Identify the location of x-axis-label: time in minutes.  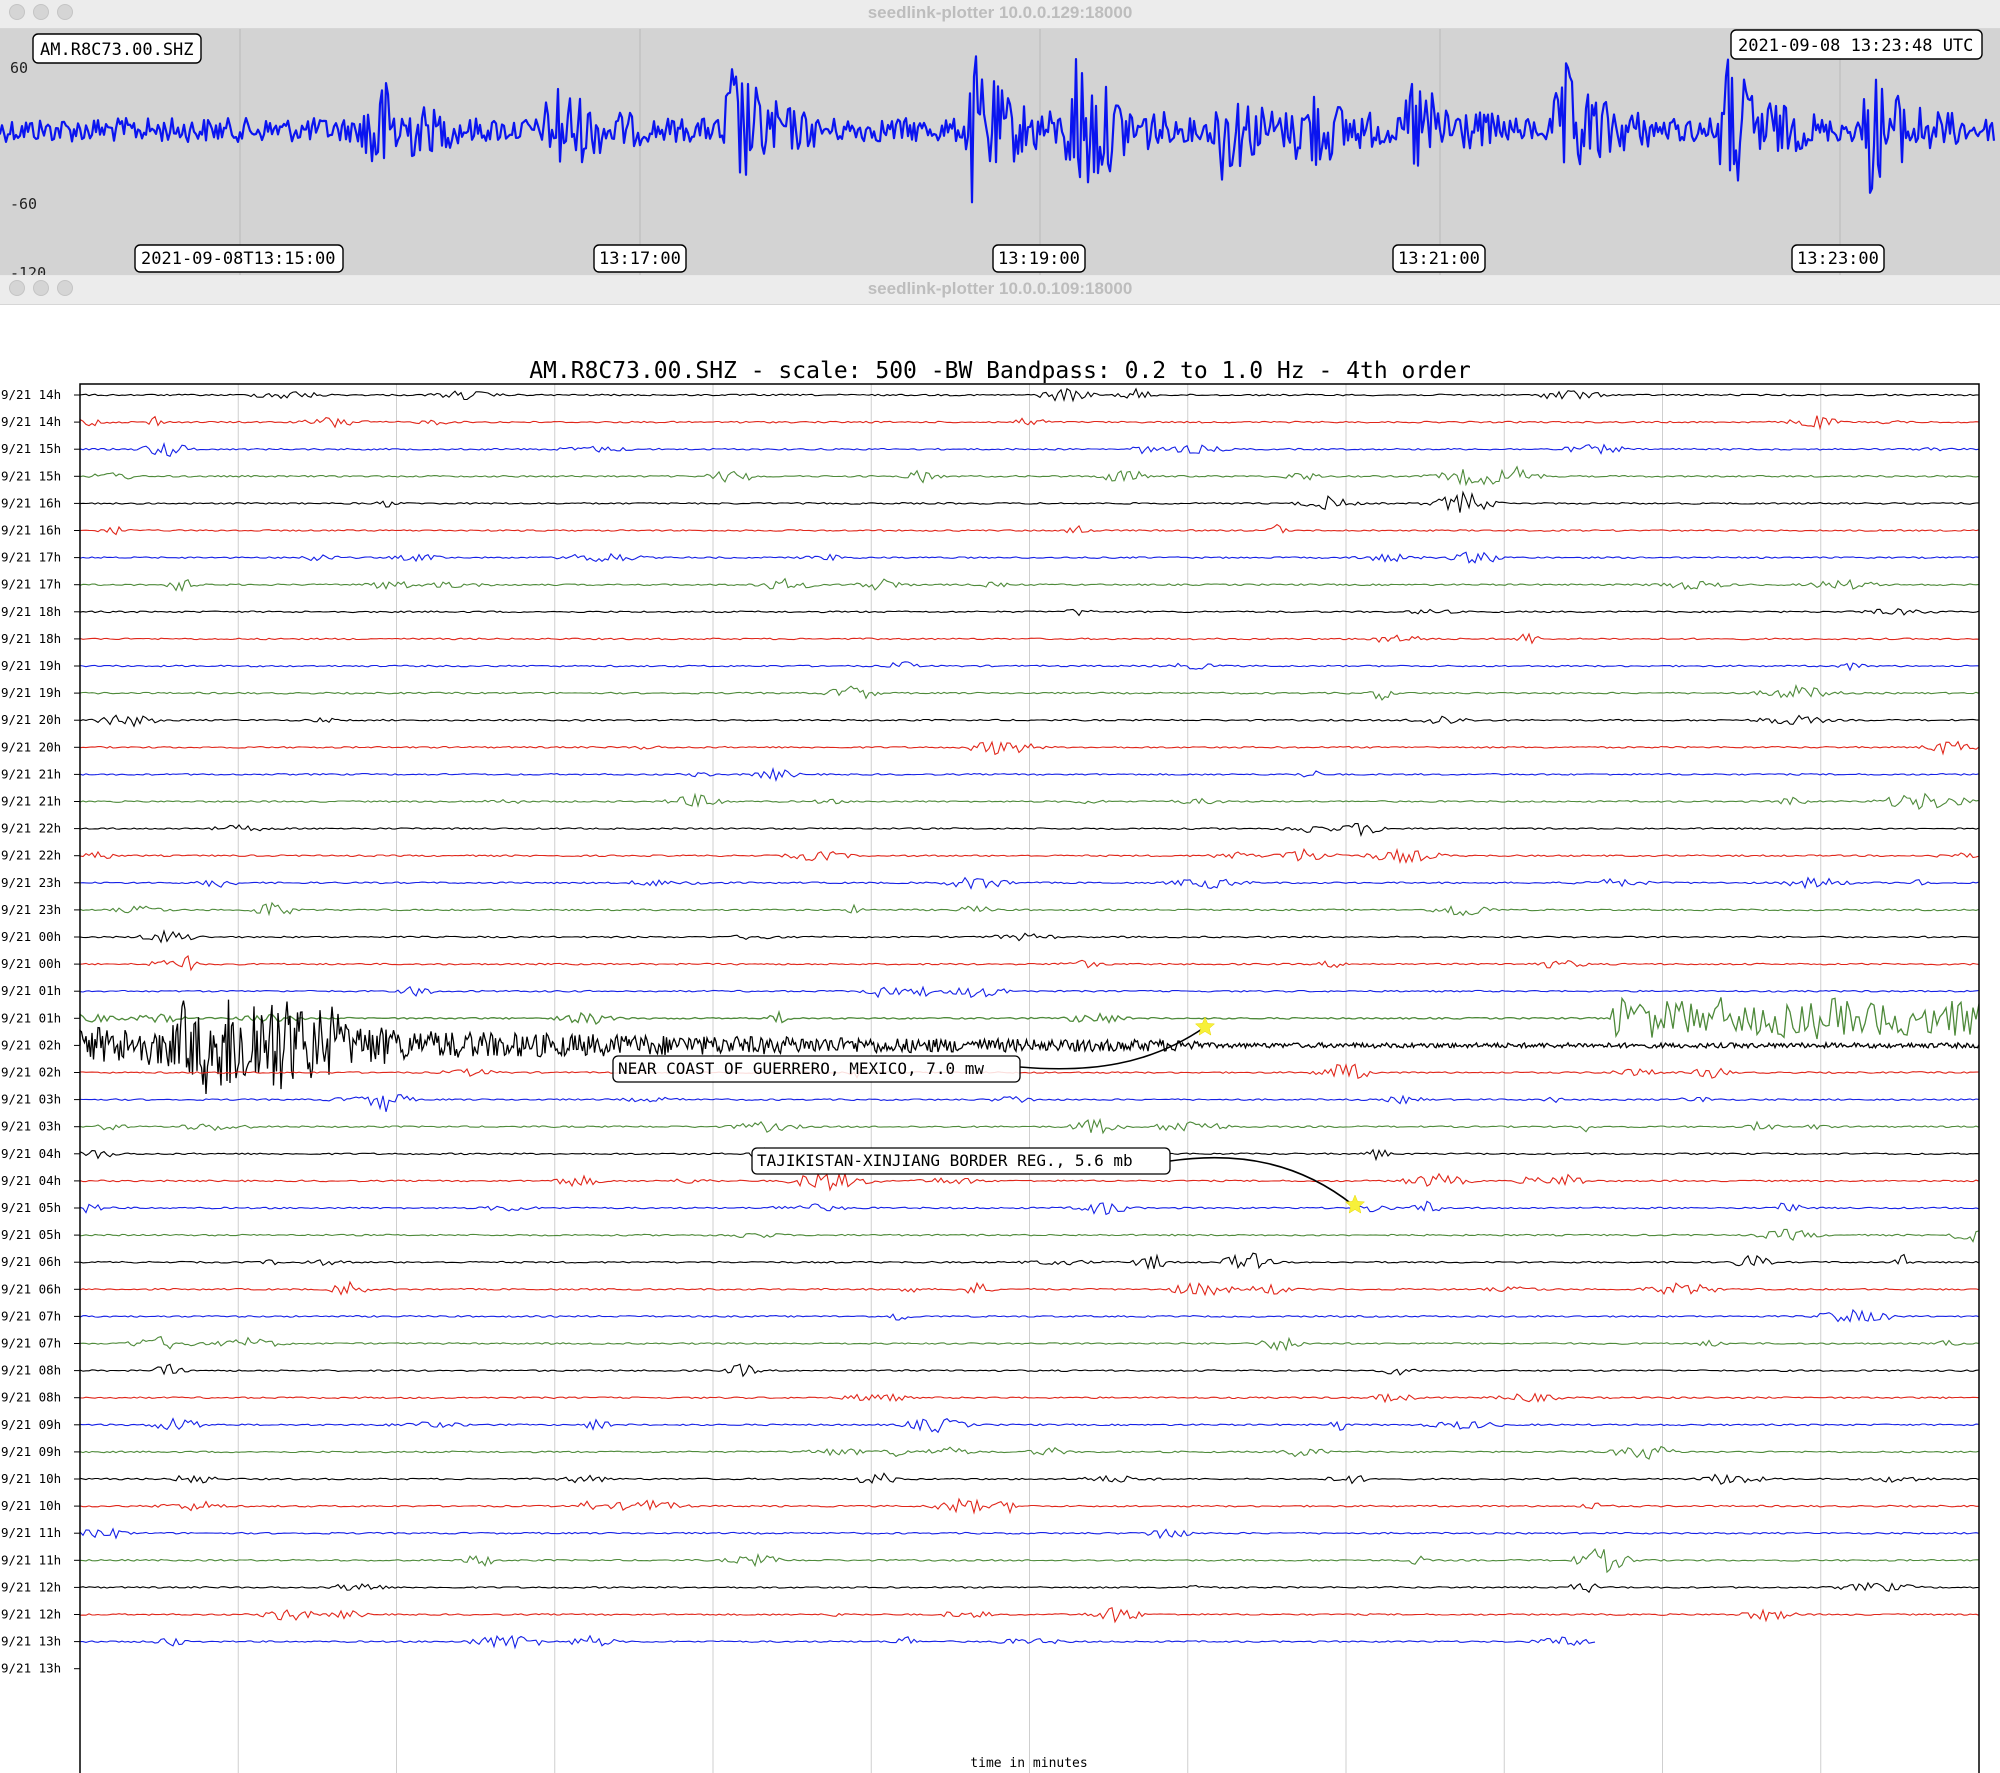
(1028, 1763).